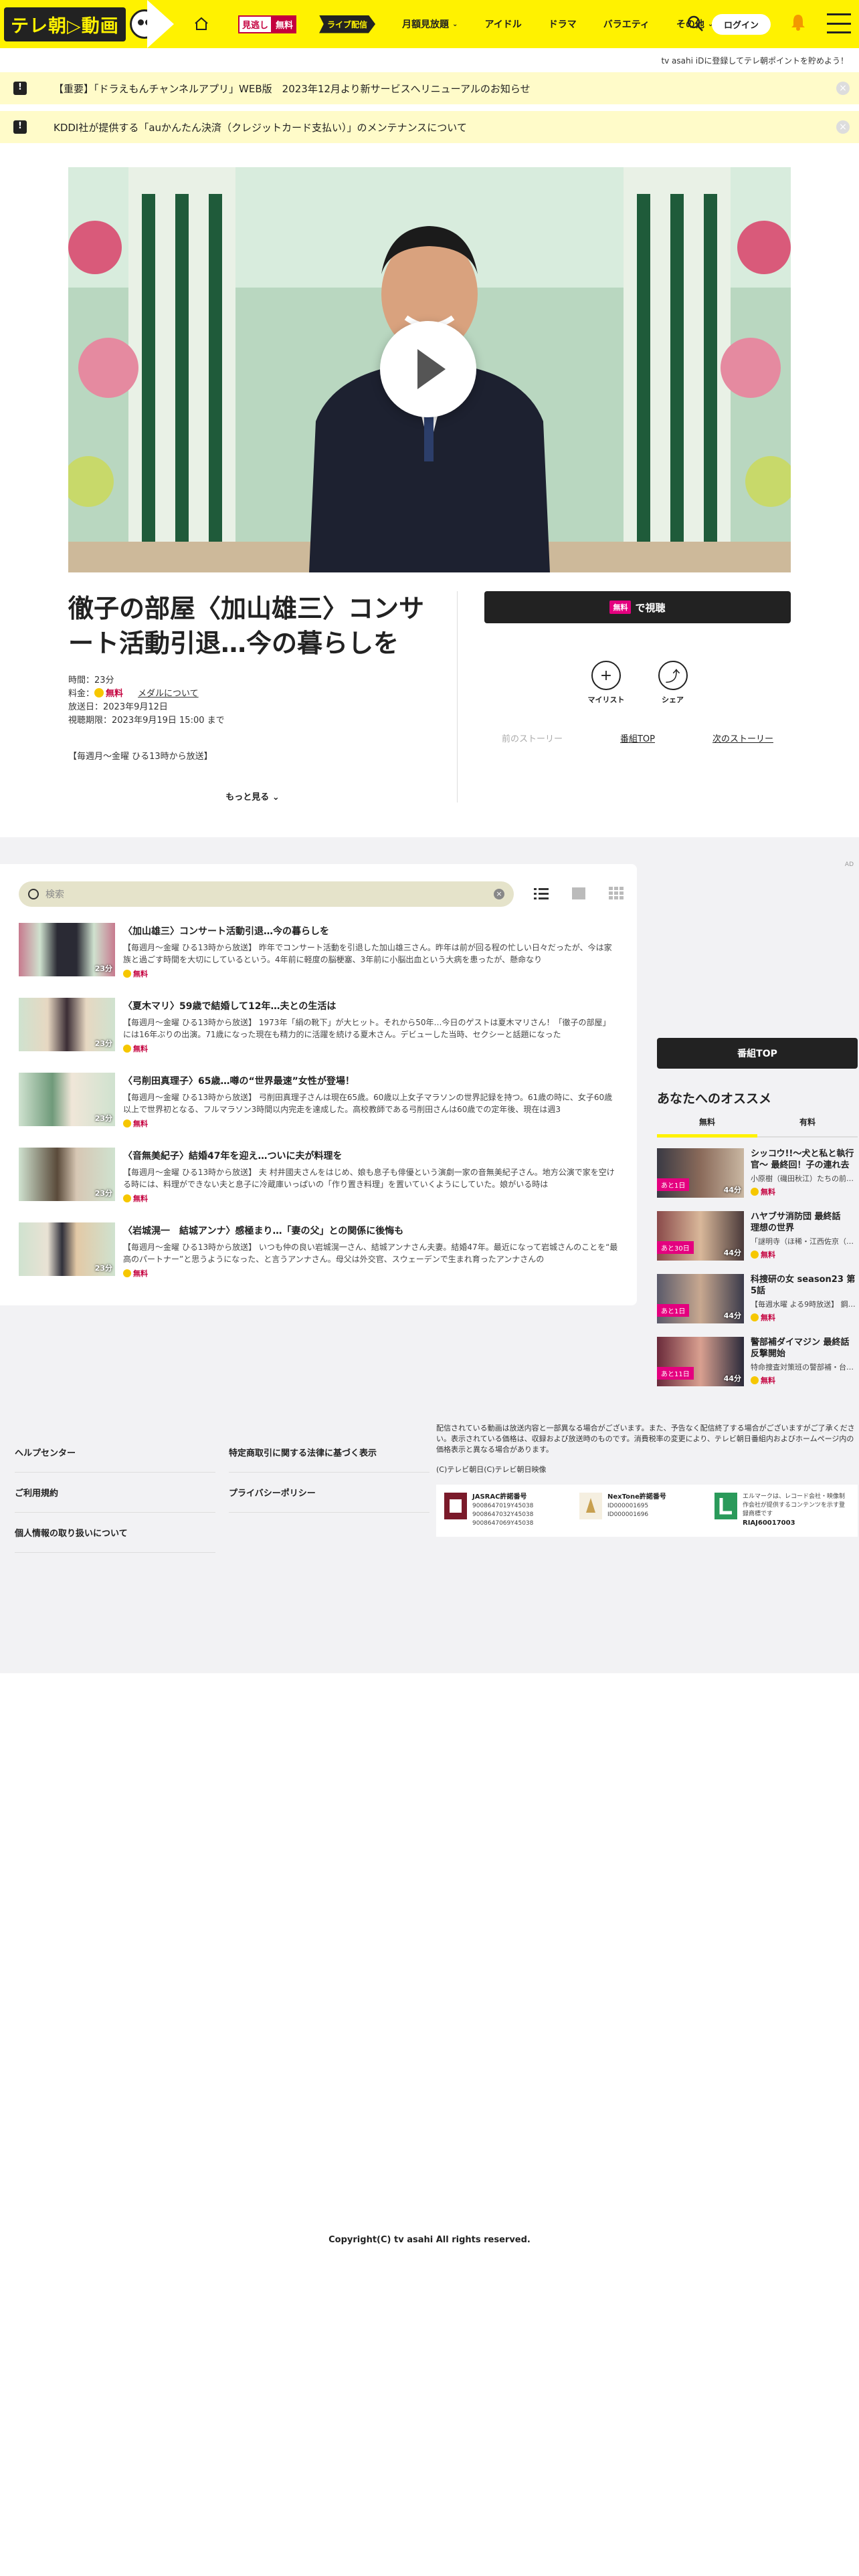 The width and height of the screenshot is (859, 2576). I want to click on tab-free: 無料, so click(707, 1127).